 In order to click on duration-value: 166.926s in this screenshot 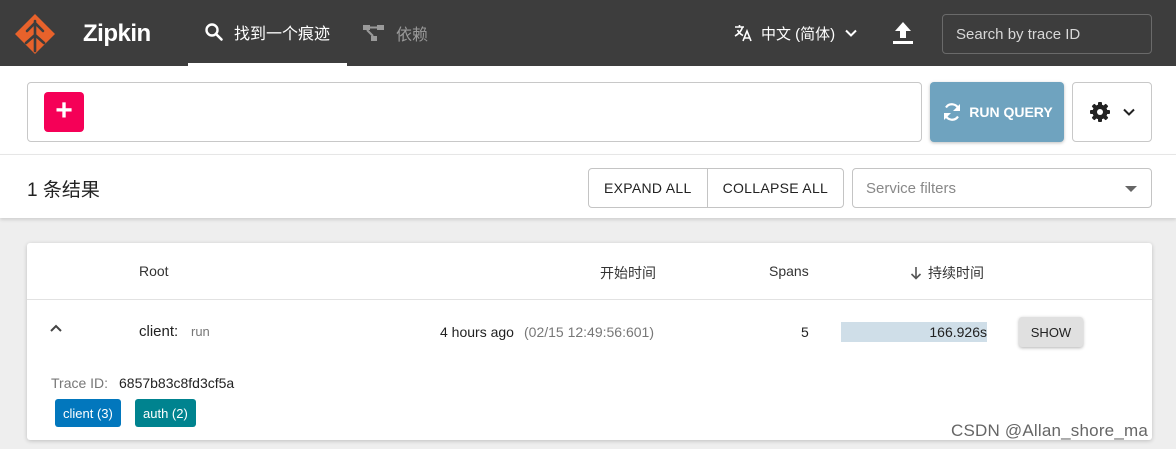, I will do `click(958, 332)`.